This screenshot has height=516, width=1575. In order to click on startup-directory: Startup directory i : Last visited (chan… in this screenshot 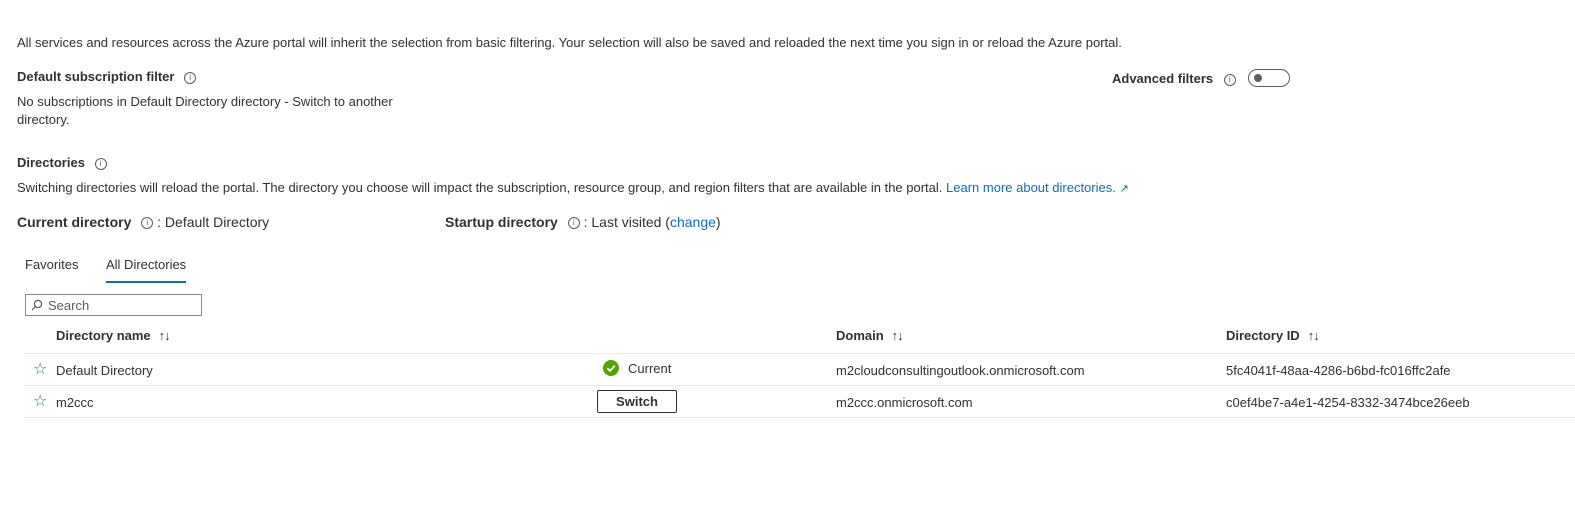, I will do `click(583, 222)`.